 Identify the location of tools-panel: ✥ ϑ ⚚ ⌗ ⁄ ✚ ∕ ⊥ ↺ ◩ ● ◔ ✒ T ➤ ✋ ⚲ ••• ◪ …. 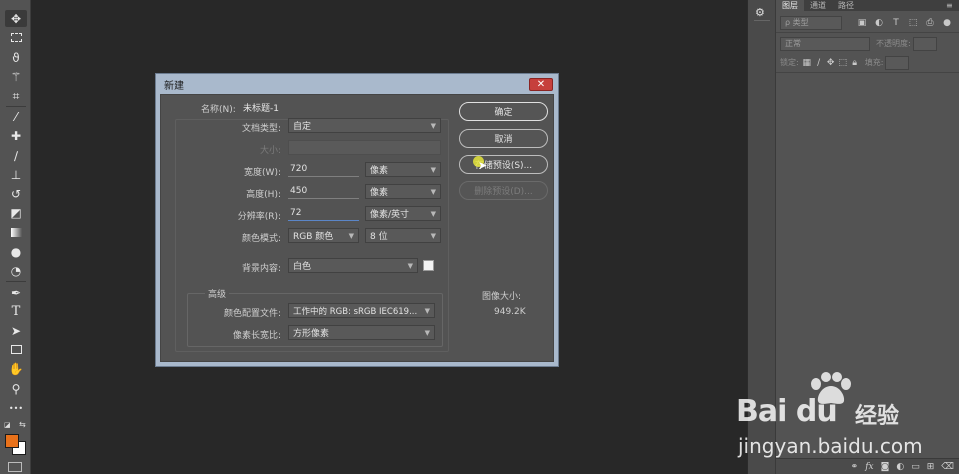
(15, 237).